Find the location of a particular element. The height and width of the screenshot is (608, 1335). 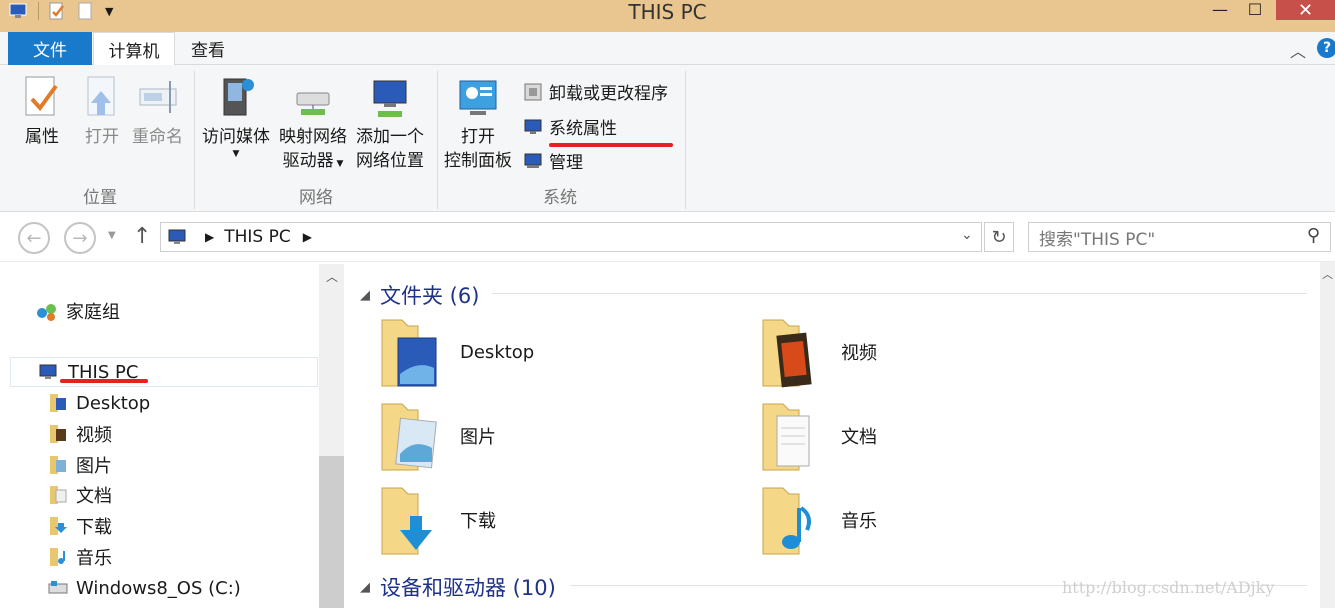

recent-locations-button: ▼ is located at coordinates (112, 235).